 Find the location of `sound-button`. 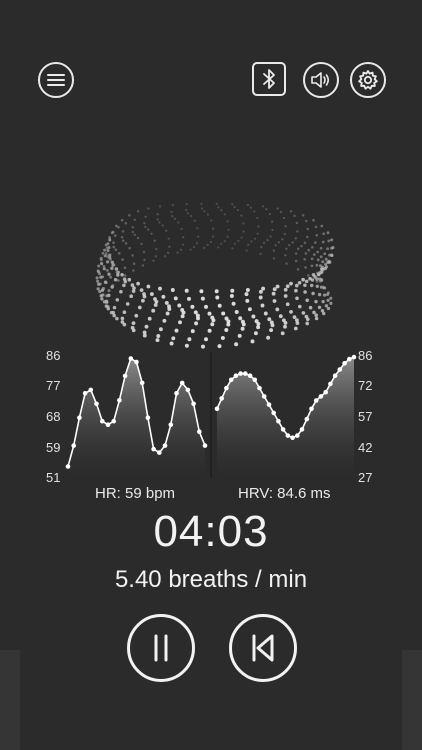

sound-button is located at coordinates (321, 80).